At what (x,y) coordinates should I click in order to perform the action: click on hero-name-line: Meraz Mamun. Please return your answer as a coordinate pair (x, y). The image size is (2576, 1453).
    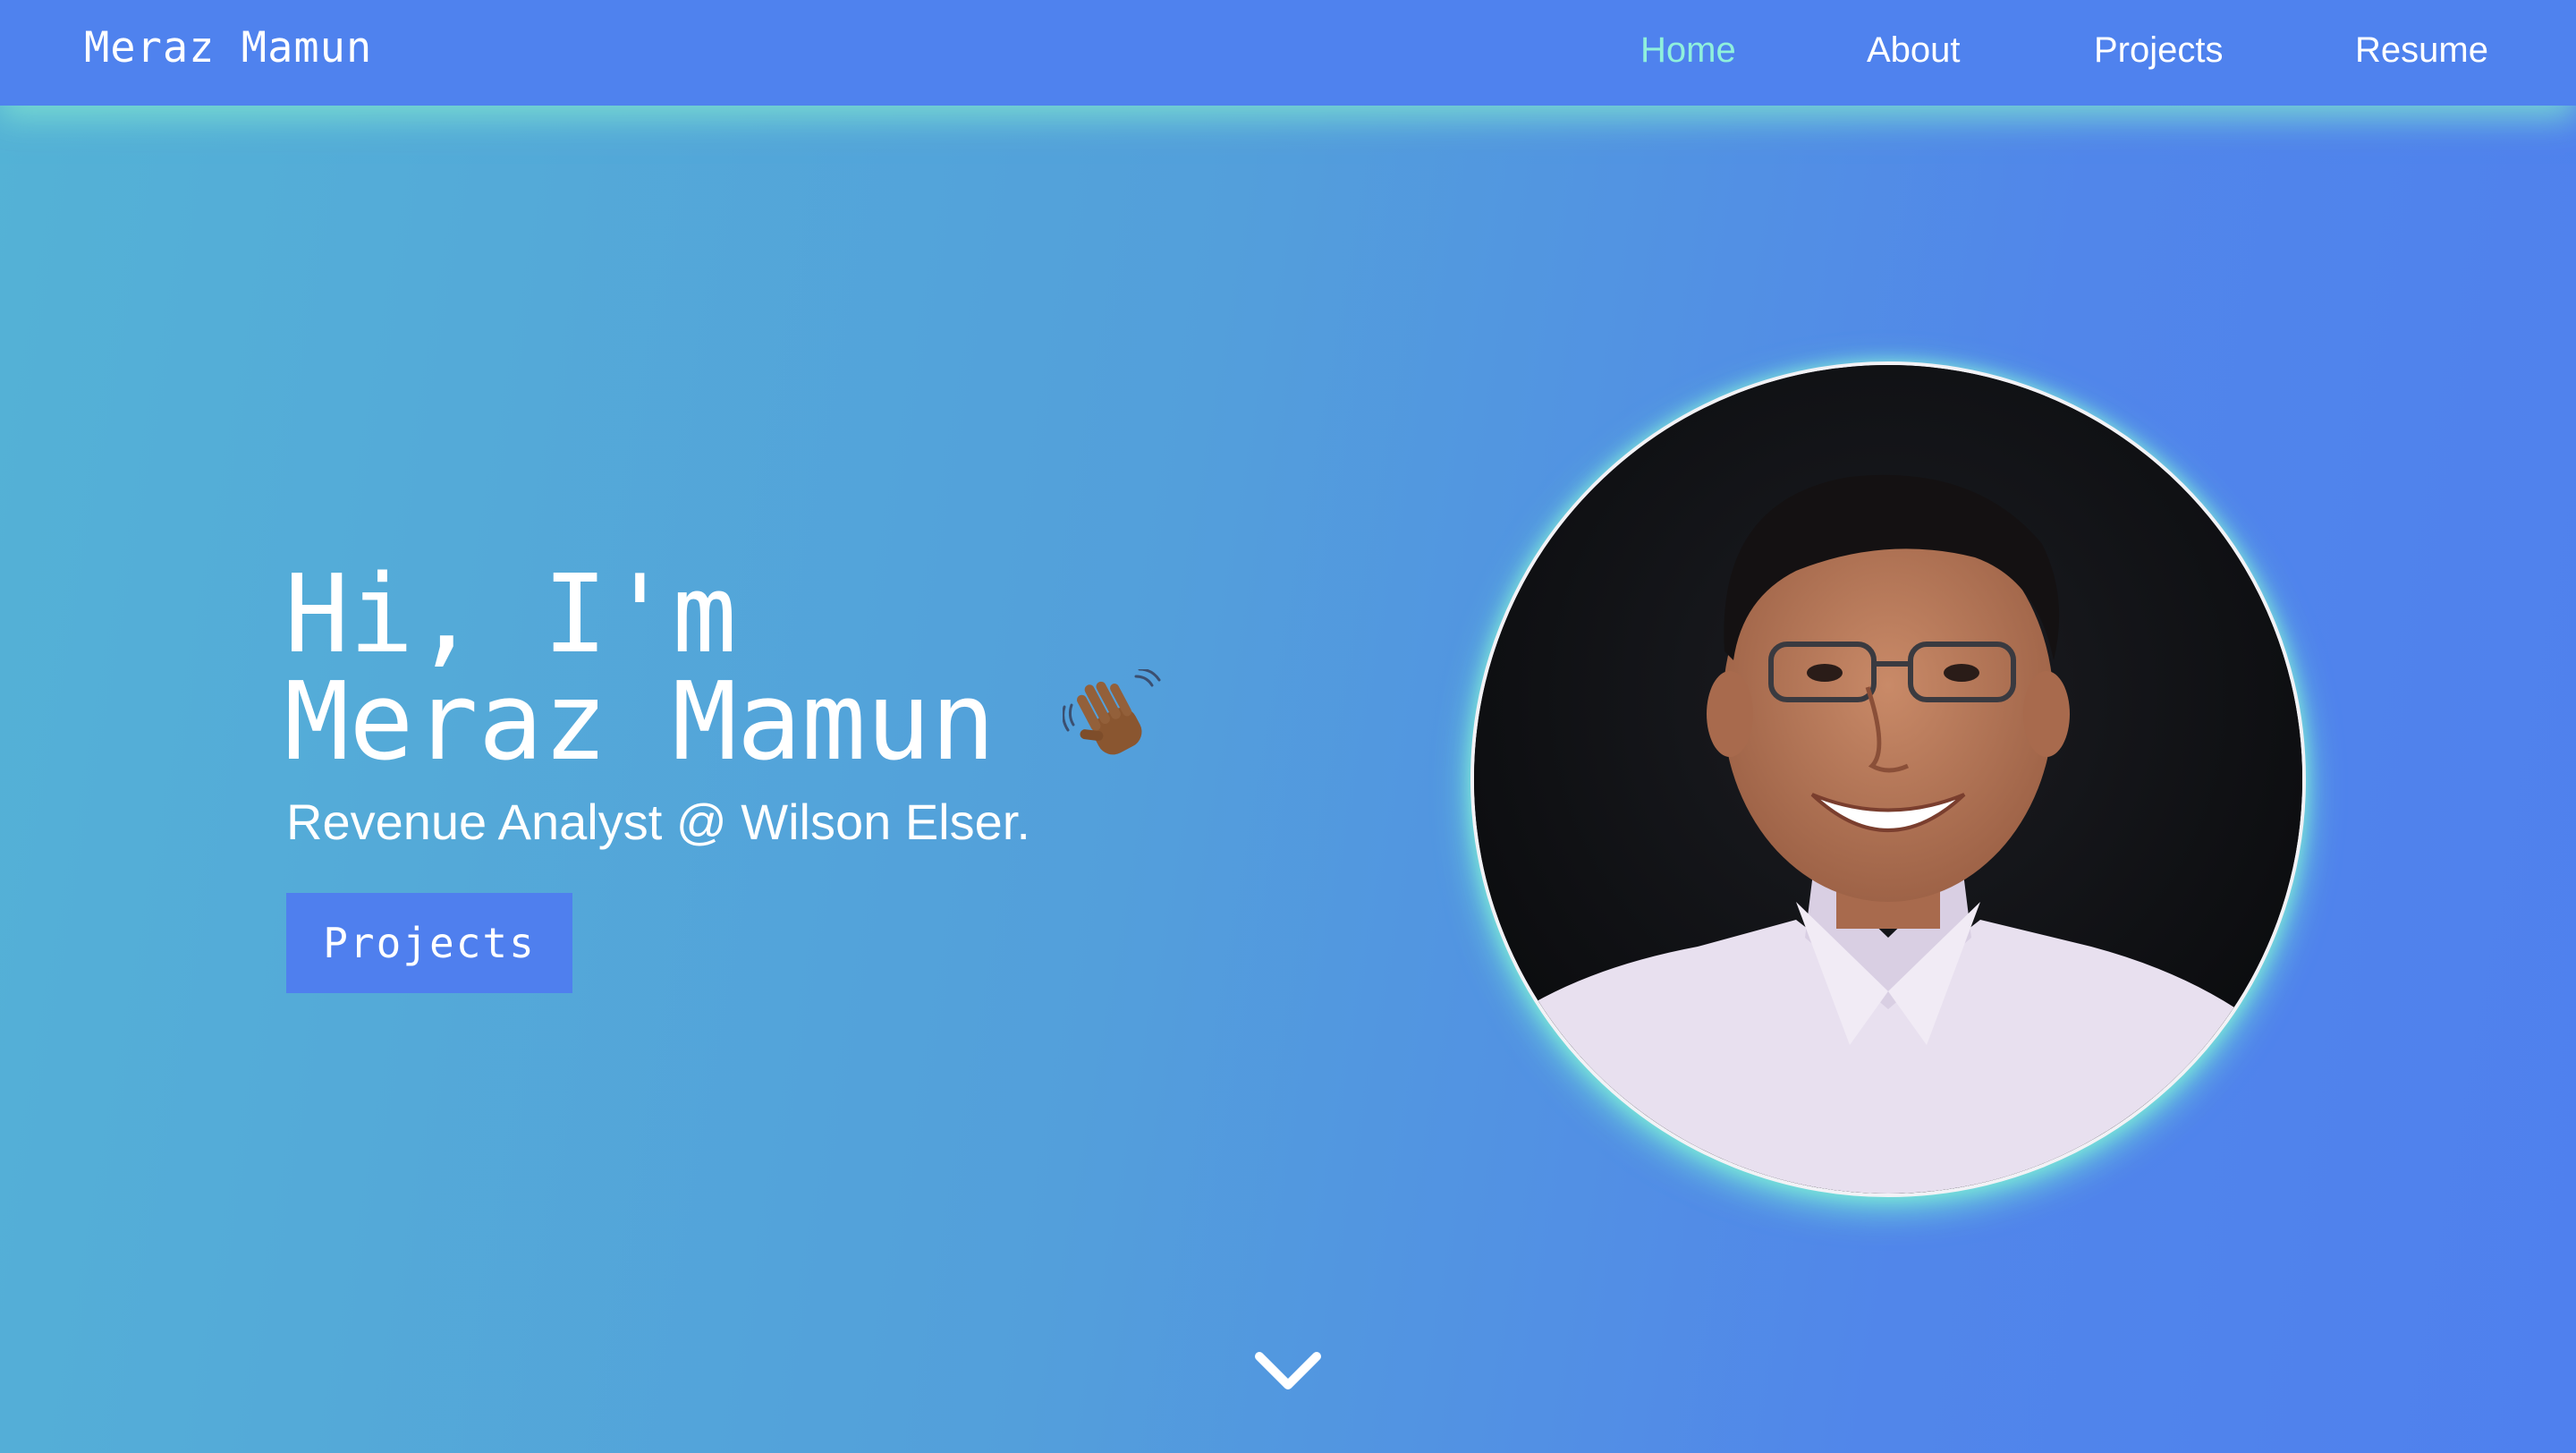
    Looking at the image, I should click on (722, 722).